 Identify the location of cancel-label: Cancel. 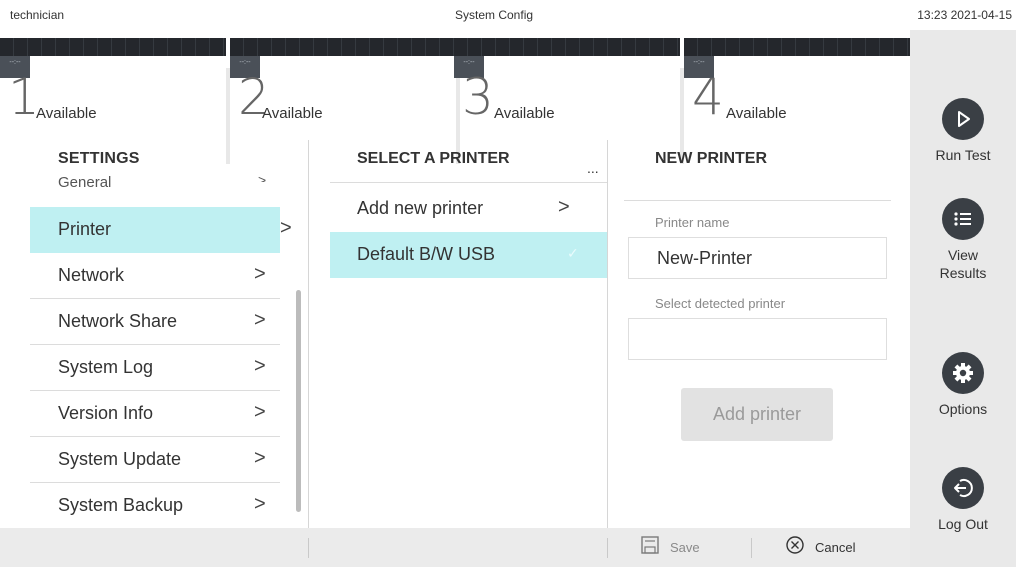
(835, 547).